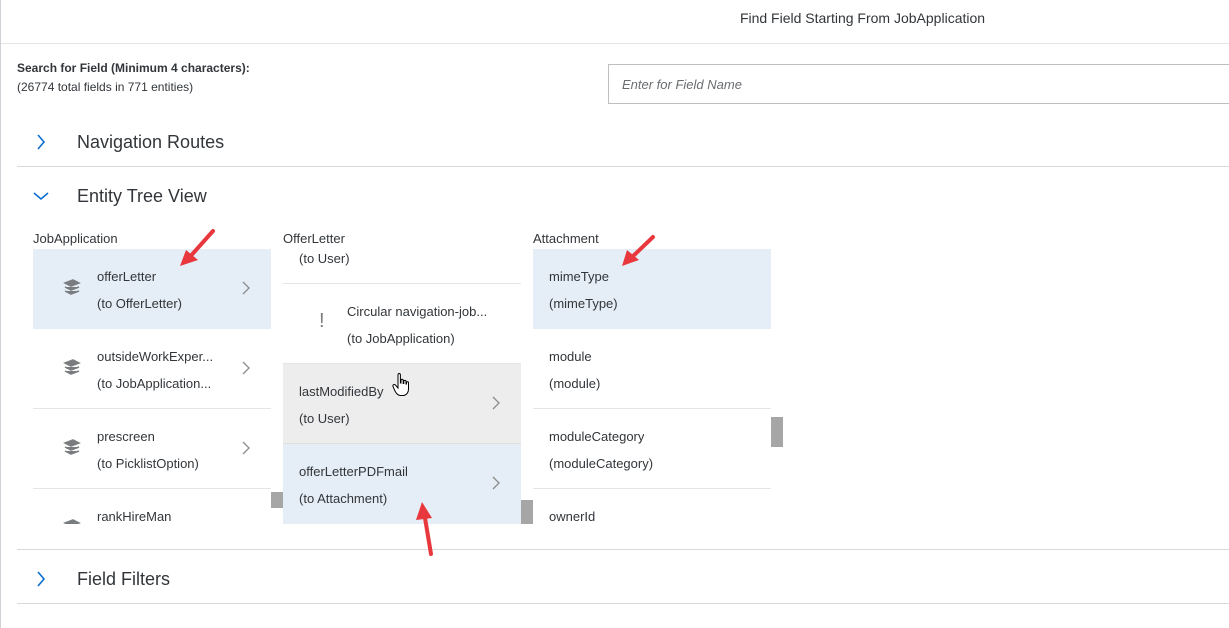 This screenshot has width=1229, height=628. What do you see at coordinates (322, 321) in the screenshot?
I see `warning-icon: !` at bounding box center [322, 321].